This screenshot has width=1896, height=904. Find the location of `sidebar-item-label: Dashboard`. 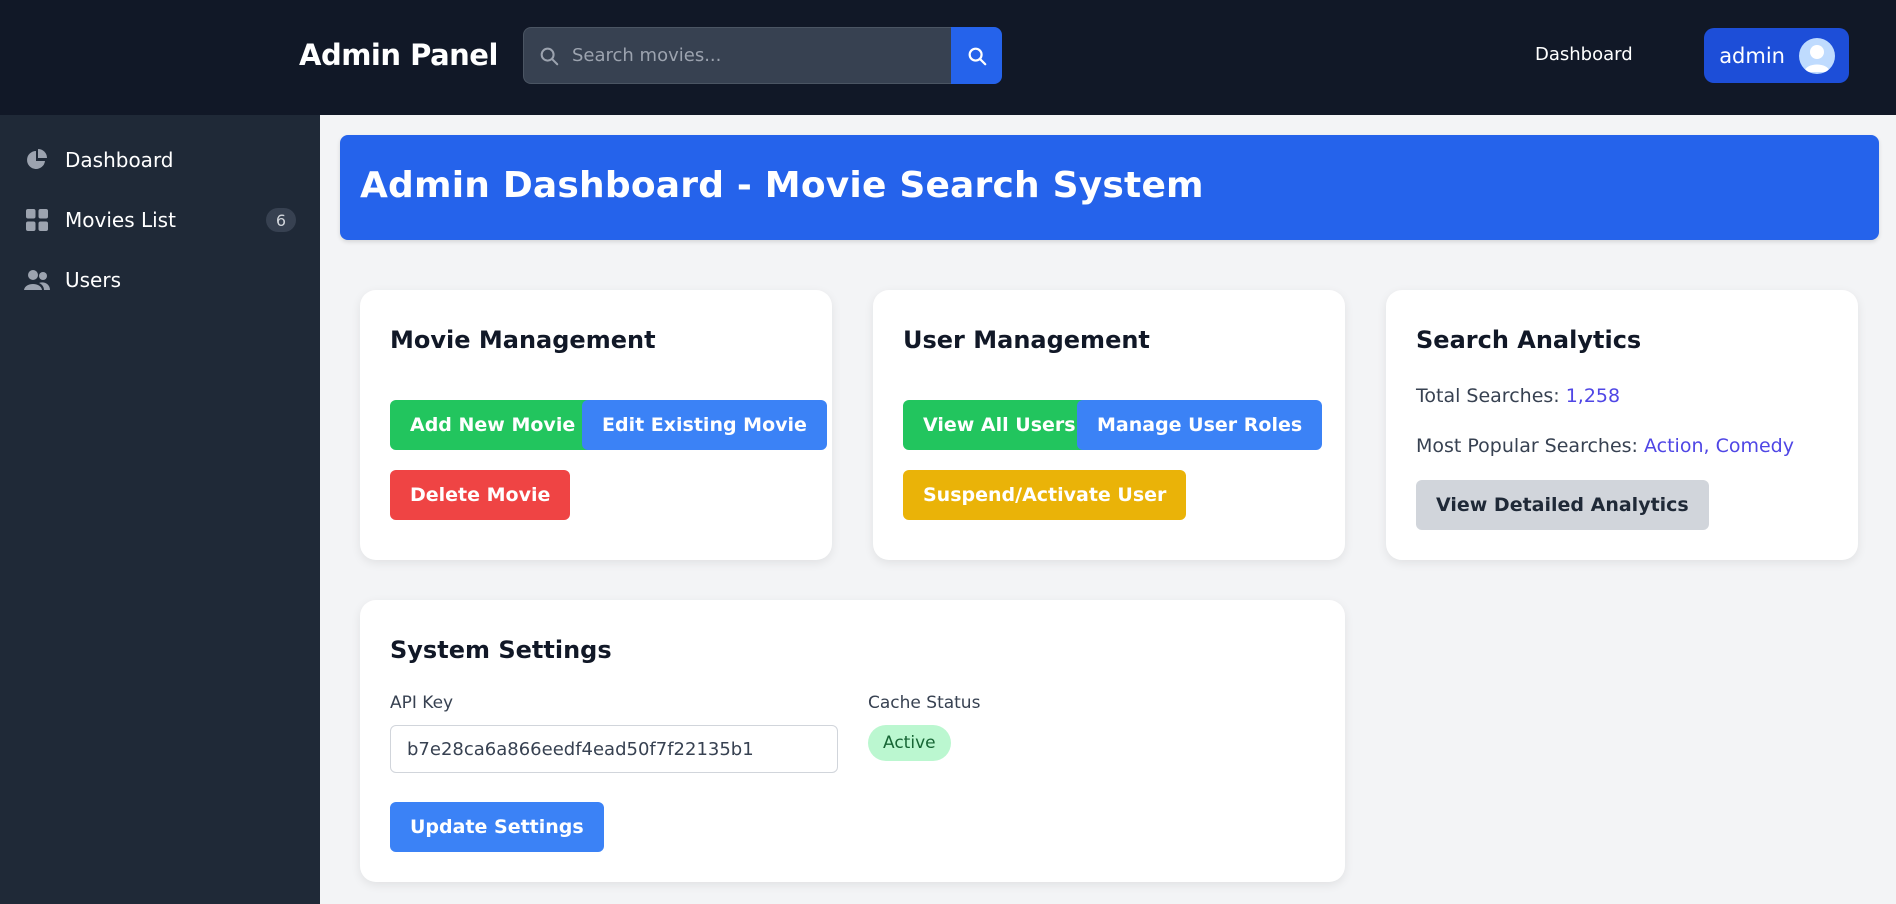

sidebar-item-label: Dashboard is located at coordinates (119, 160).